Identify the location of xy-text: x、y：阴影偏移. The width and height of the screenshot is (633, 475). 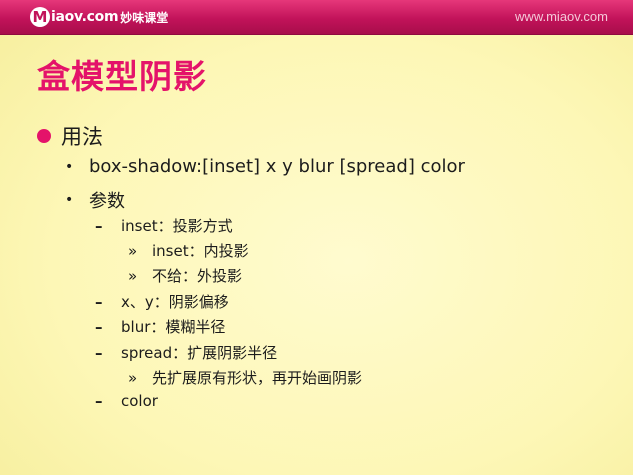
(175, 302).